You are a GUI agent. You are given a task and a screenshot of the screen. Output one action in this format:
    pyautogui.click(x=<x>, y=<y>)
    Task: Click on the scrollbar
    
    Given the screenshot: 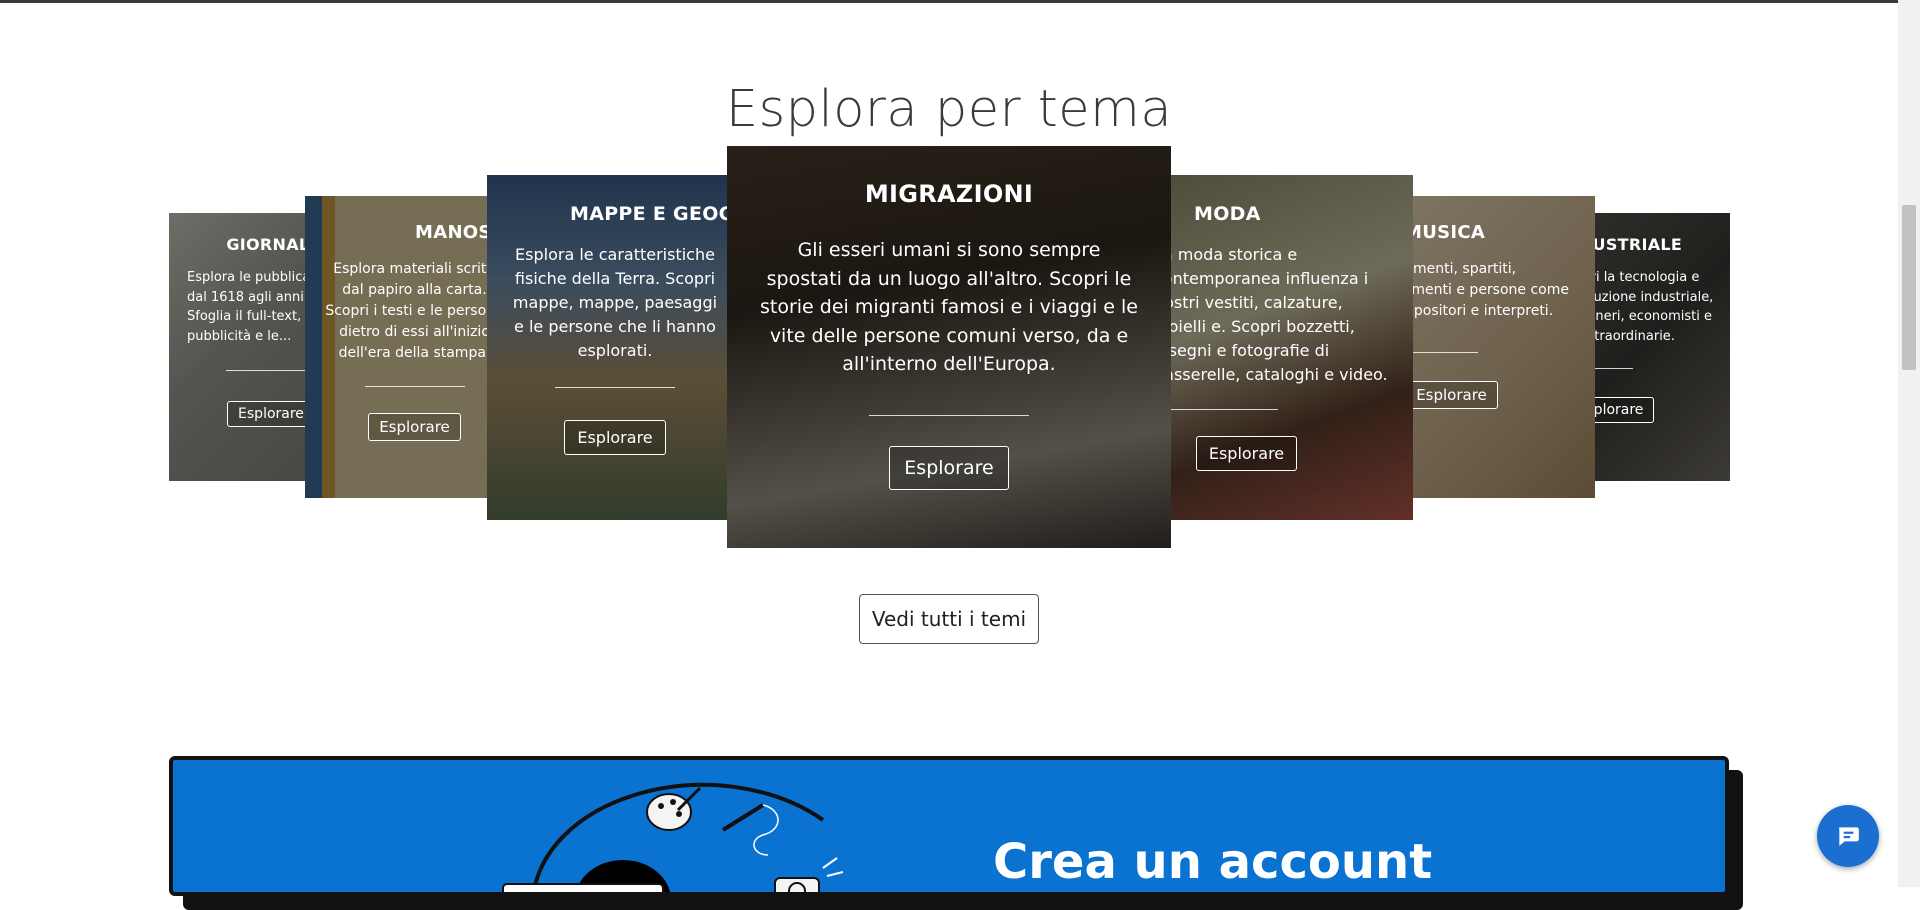 What is the action you would take?
    pyautogui.click(x=1909, y=443)
    